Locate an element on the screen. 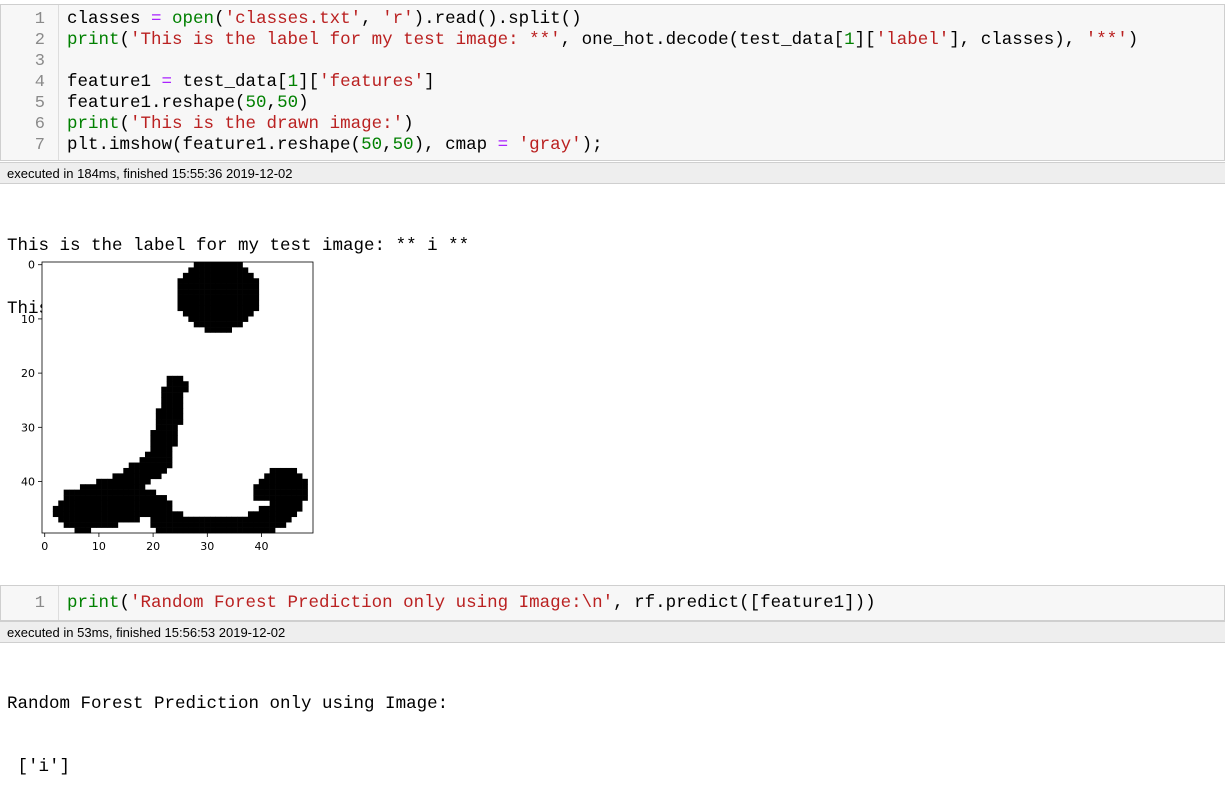 This screenshot has height=799, width=1225. prediction-result: ['i'] is located at coordinates (39, 767).